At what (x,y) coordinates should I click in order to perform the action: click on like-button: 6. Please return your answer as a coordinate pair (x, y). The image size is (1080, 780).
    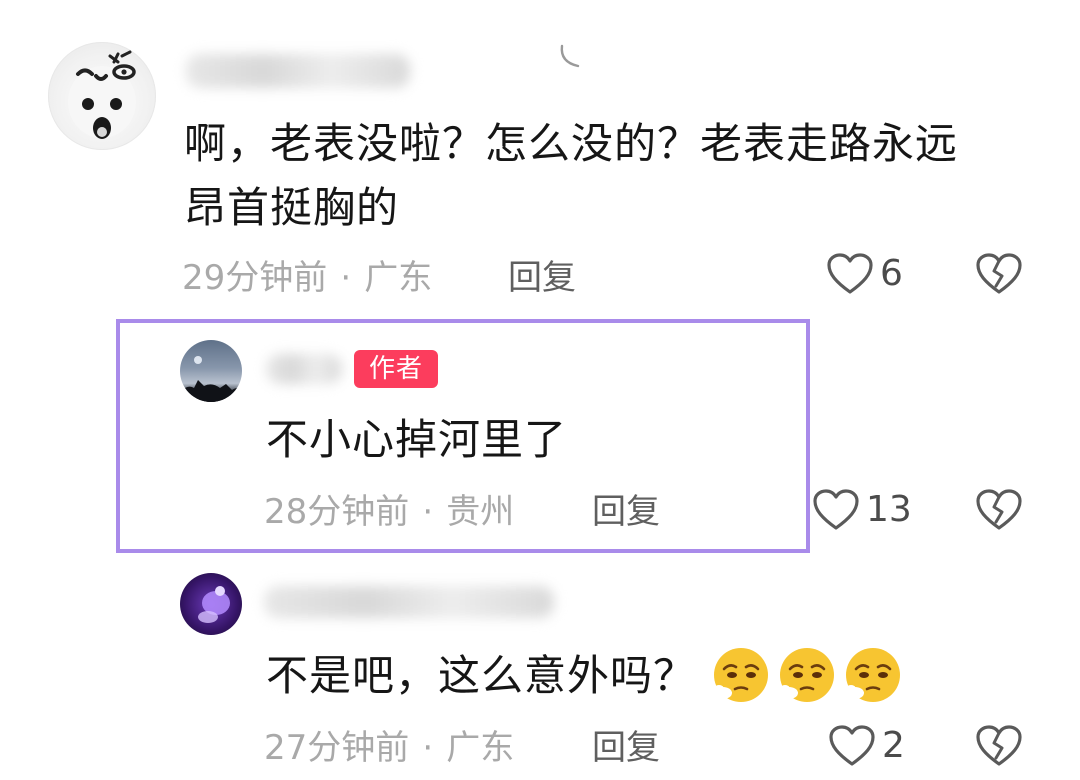
    Looking at the image, I should click on (864, 274).